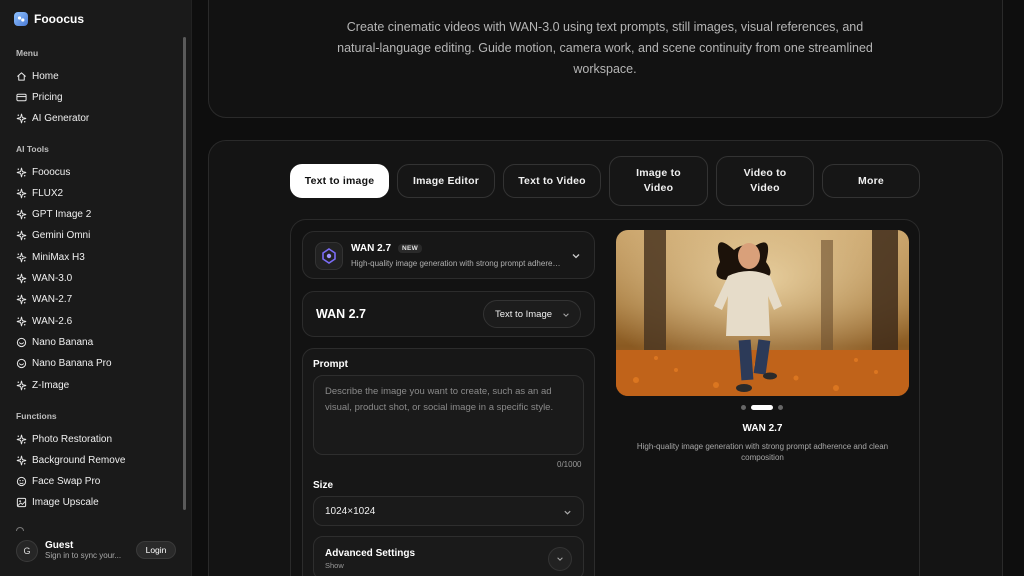 The width and height of the screenshot is (1024, 576). What do you see at coordinates (27, 53) in the screenshot?
I see `sidebar-section-label: Menu` at bounding box center [27, 53].